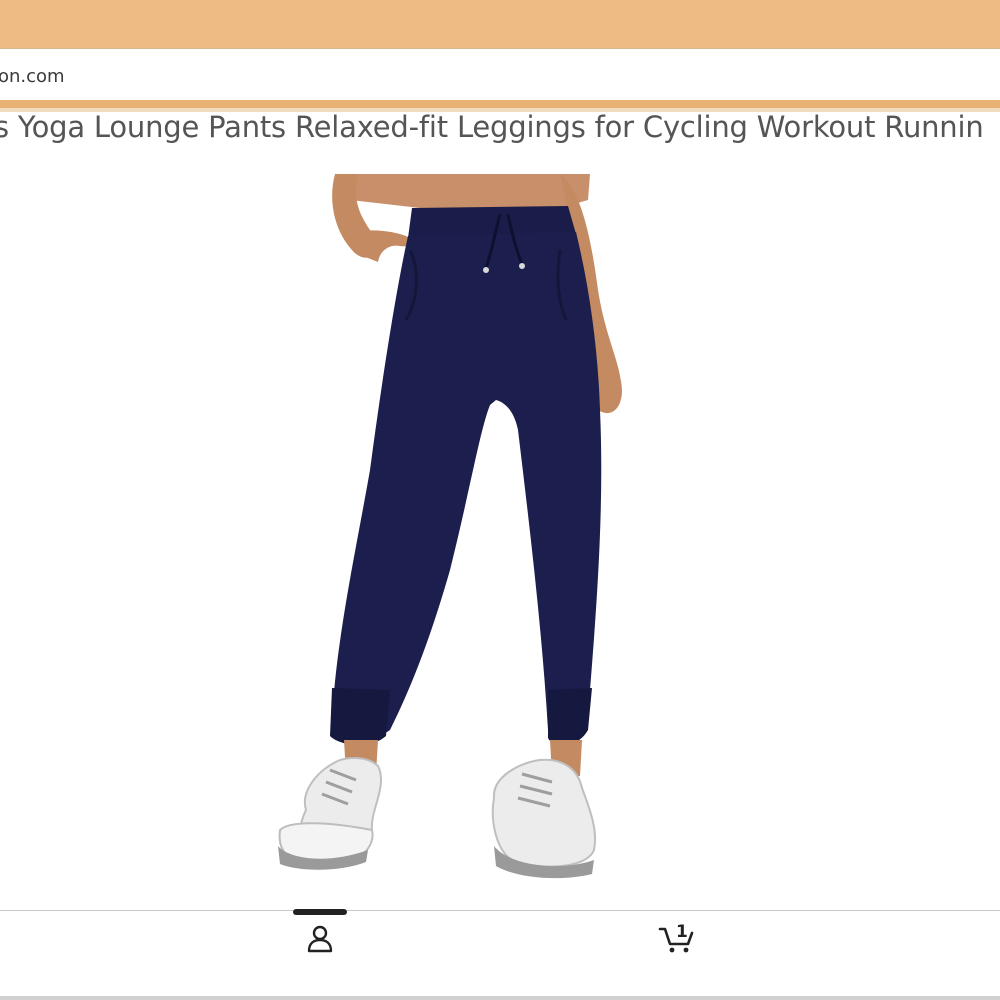  Describe the element at coordinates (500, 955) in the screenshot. I see `bottom-navigation` at that location.